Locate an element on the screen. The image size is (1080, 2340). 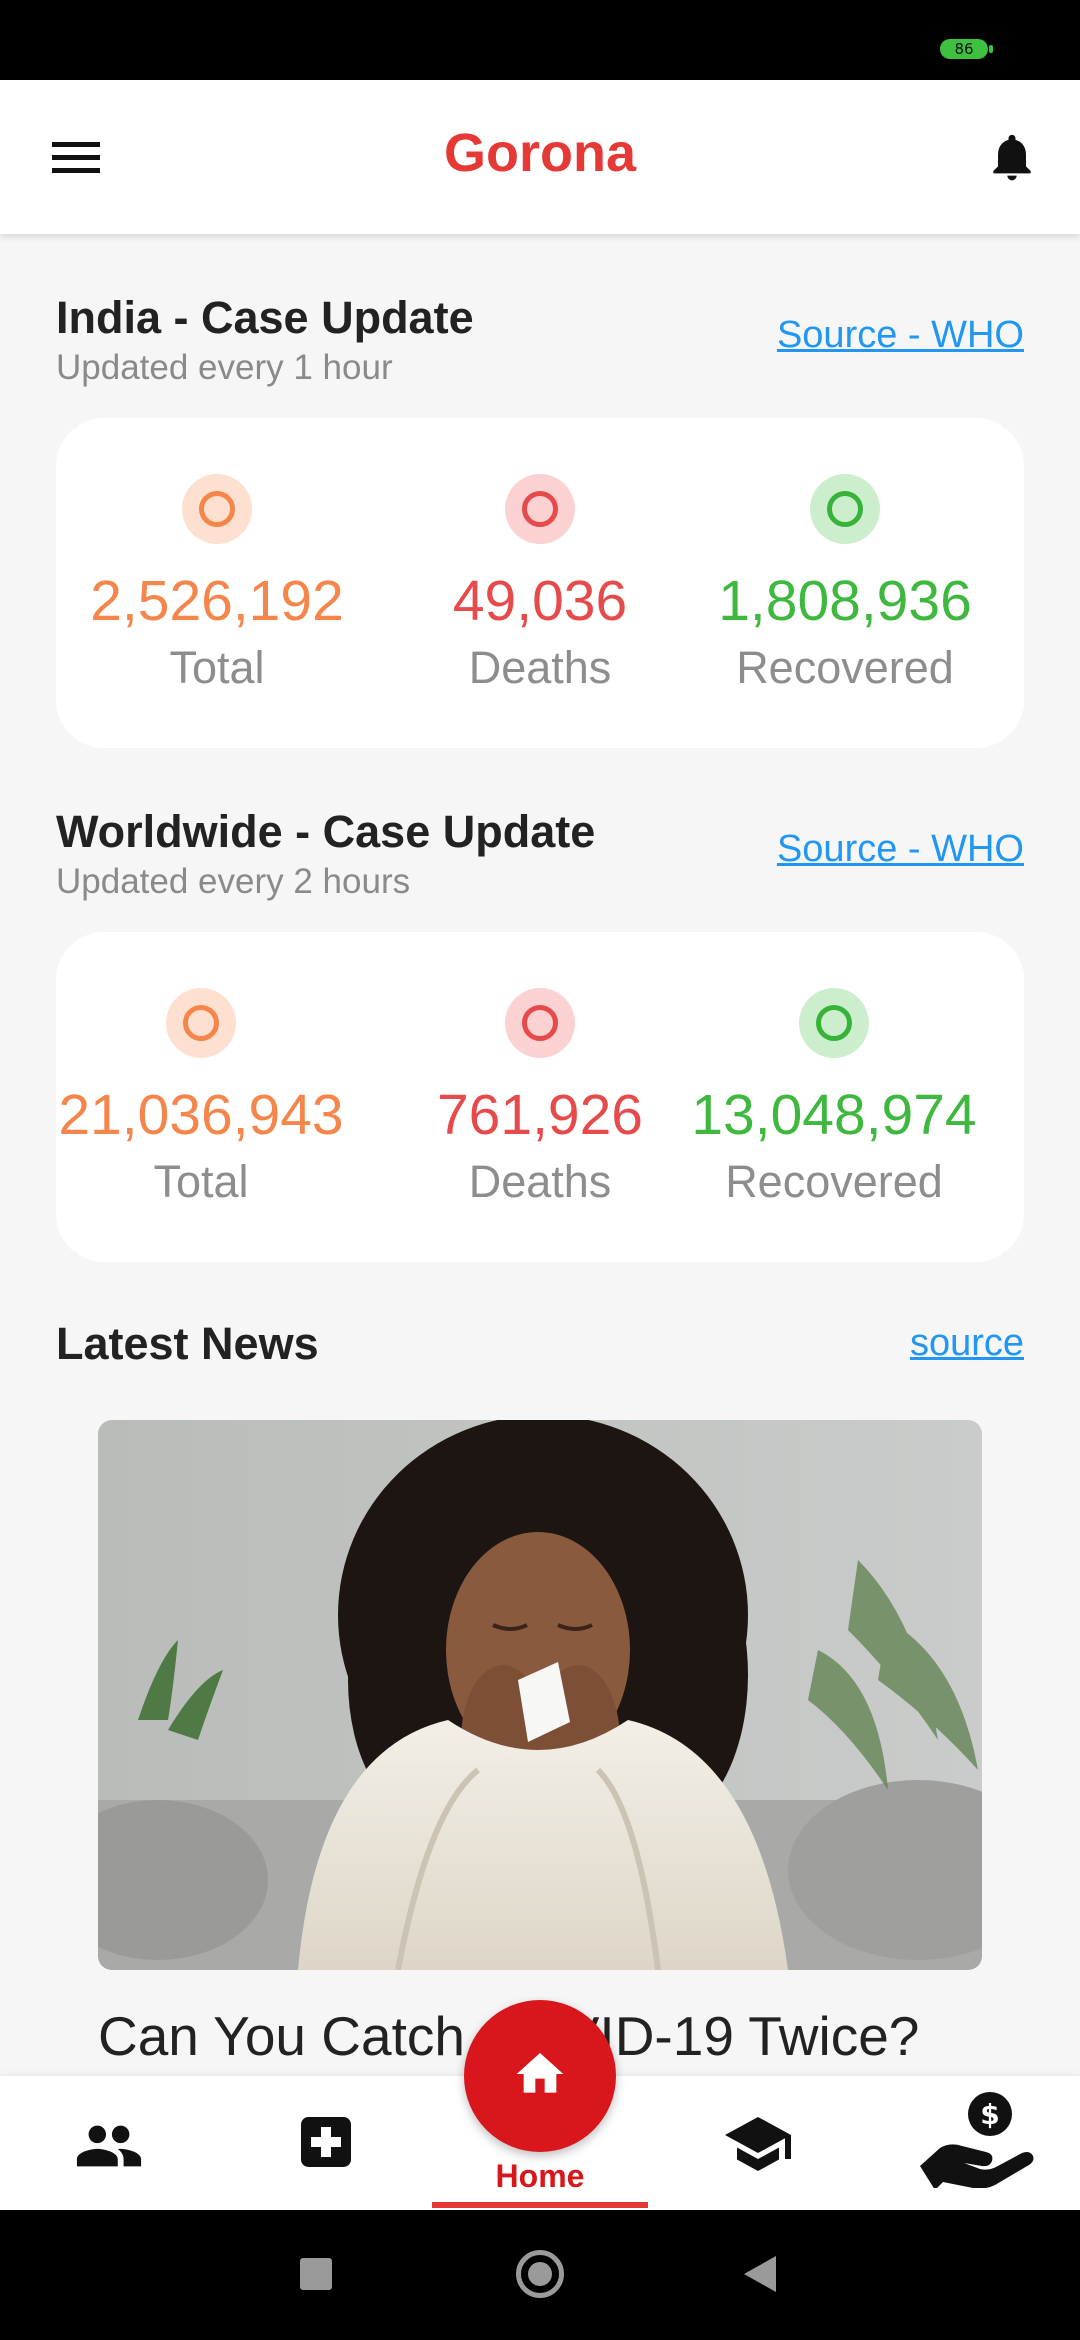
india-source-link: Source - WHO is located at coordinates (900, 335).